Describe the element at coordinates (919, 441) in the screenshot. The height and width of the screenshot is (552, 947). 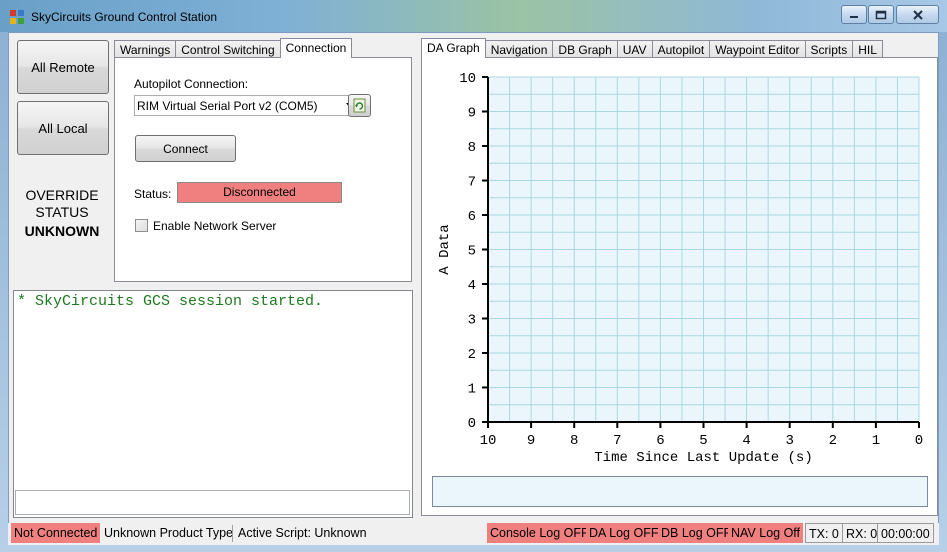
I see `x-tick-label: 0` at that location.